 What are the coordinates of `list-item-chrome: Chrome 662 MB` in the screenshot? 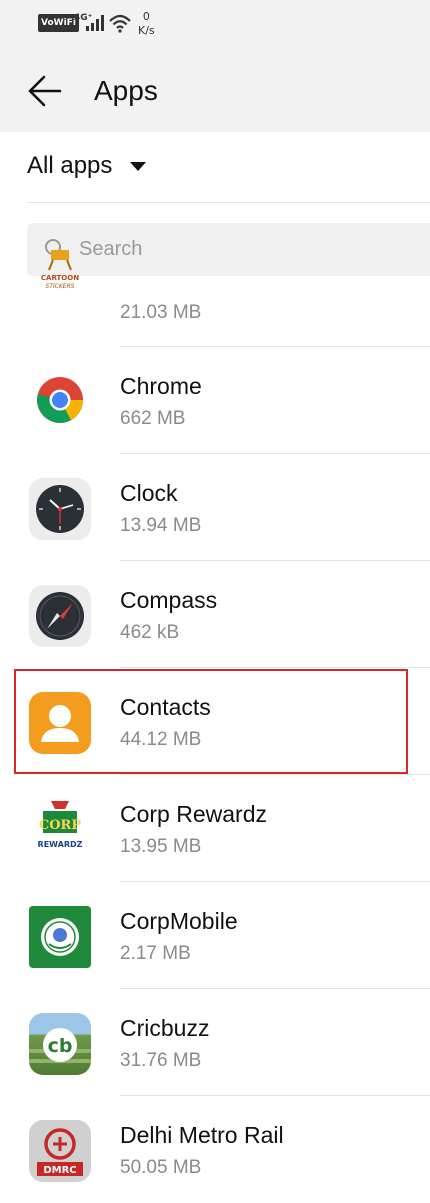 It's located at (215, 400).